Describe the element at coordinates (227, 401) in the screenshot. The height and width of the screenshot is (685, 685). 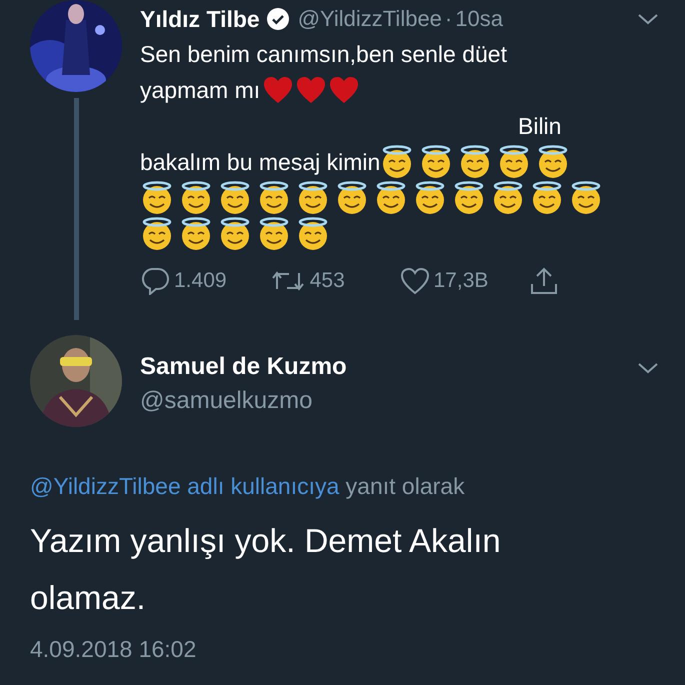
I see `author-handle: @samuelkuzmo` at that location.